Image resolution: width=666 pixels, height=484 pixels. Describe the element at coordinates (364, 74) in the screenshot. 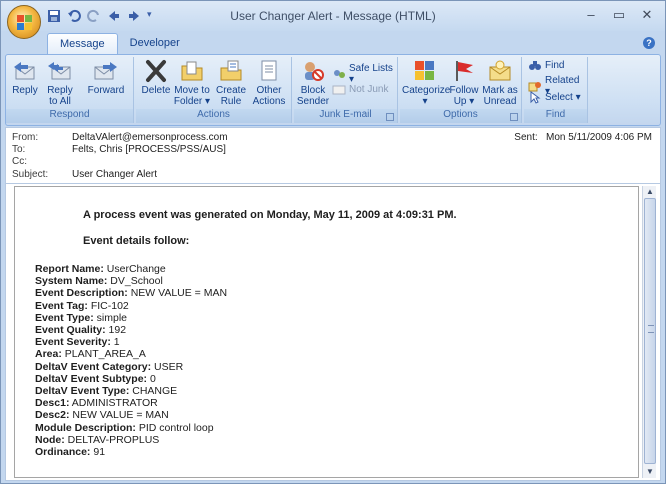

I see `safe-lists-button: Safe Lists ▾` at that location.